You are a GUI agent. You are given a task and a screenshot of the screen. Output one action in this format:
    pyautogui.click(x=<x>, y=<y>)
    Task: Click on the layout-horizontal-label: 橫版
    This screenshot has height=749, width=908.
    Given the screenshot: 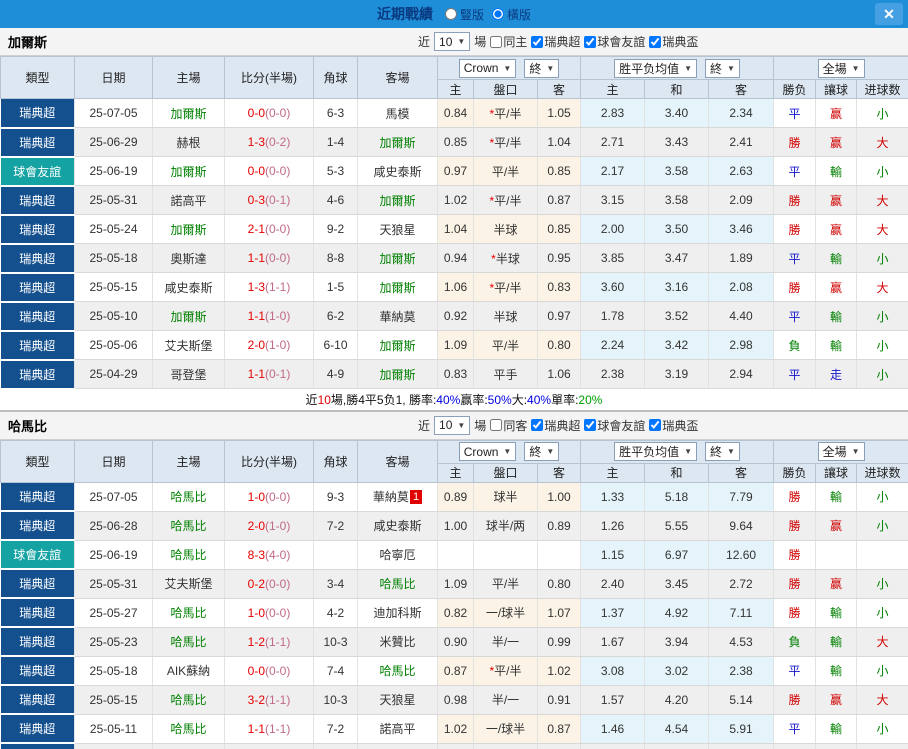 What is the action you would take?
    pyautogui.click(x=519, y=14)
    